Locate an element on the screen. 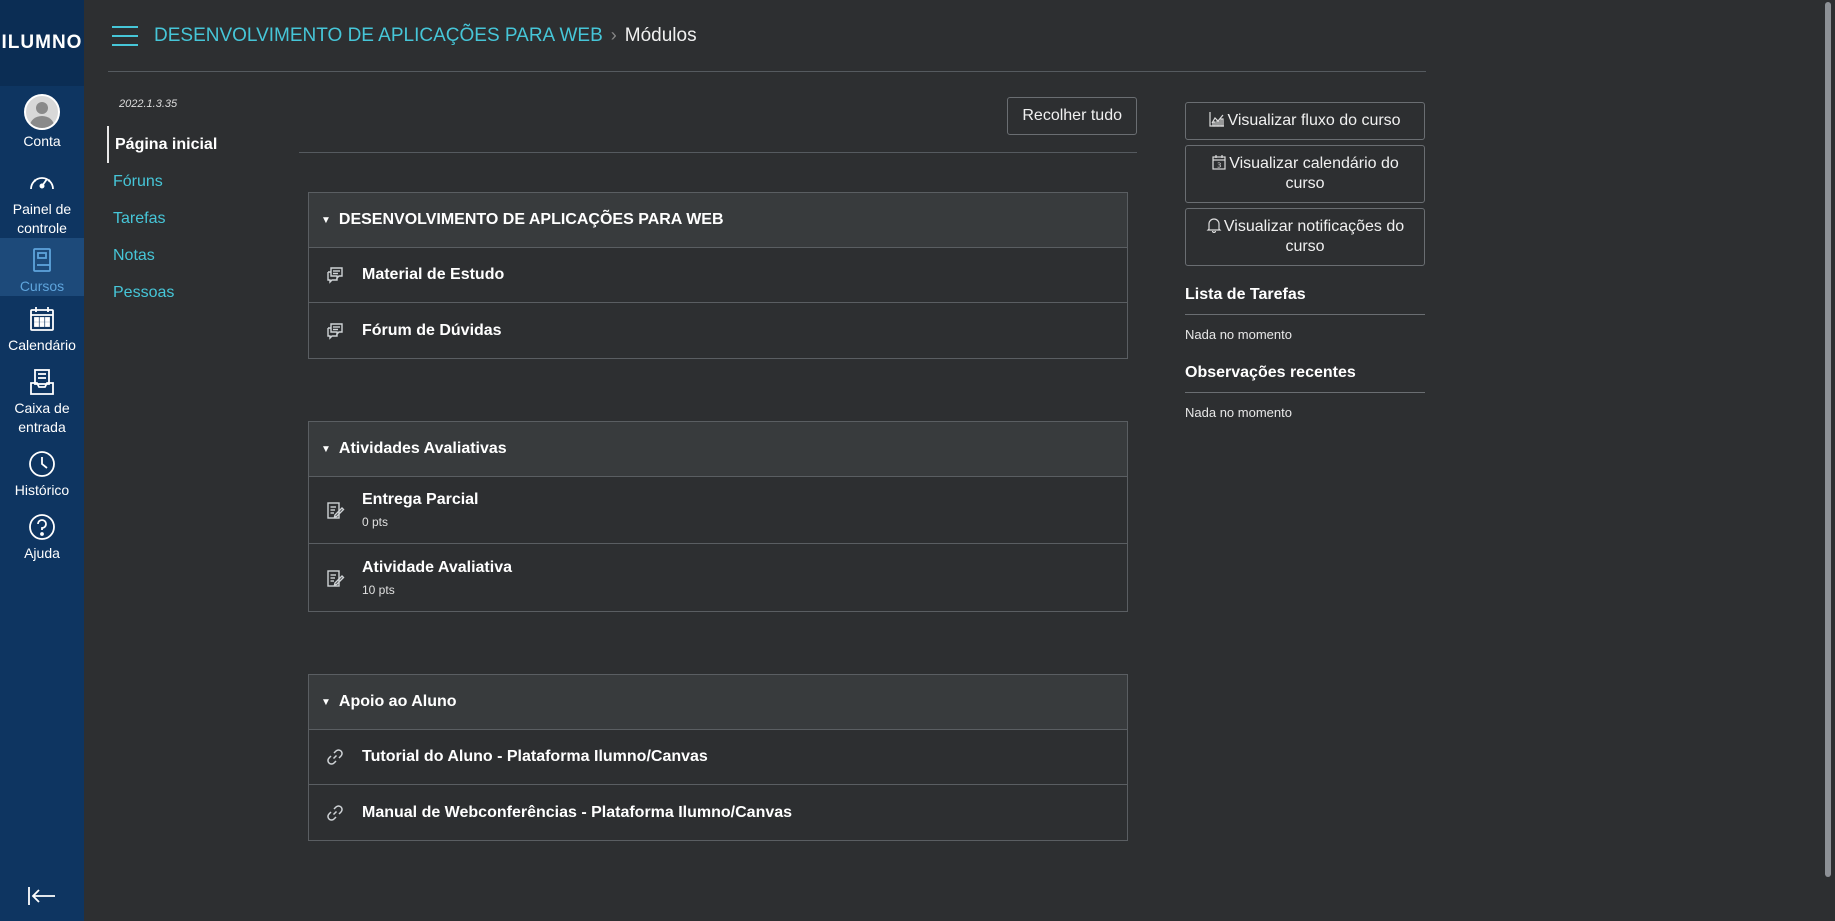 This screenshot has height=921, width=1835. module-header: ▼ Atividades Avaliativas is located at coordinates (718, 449).